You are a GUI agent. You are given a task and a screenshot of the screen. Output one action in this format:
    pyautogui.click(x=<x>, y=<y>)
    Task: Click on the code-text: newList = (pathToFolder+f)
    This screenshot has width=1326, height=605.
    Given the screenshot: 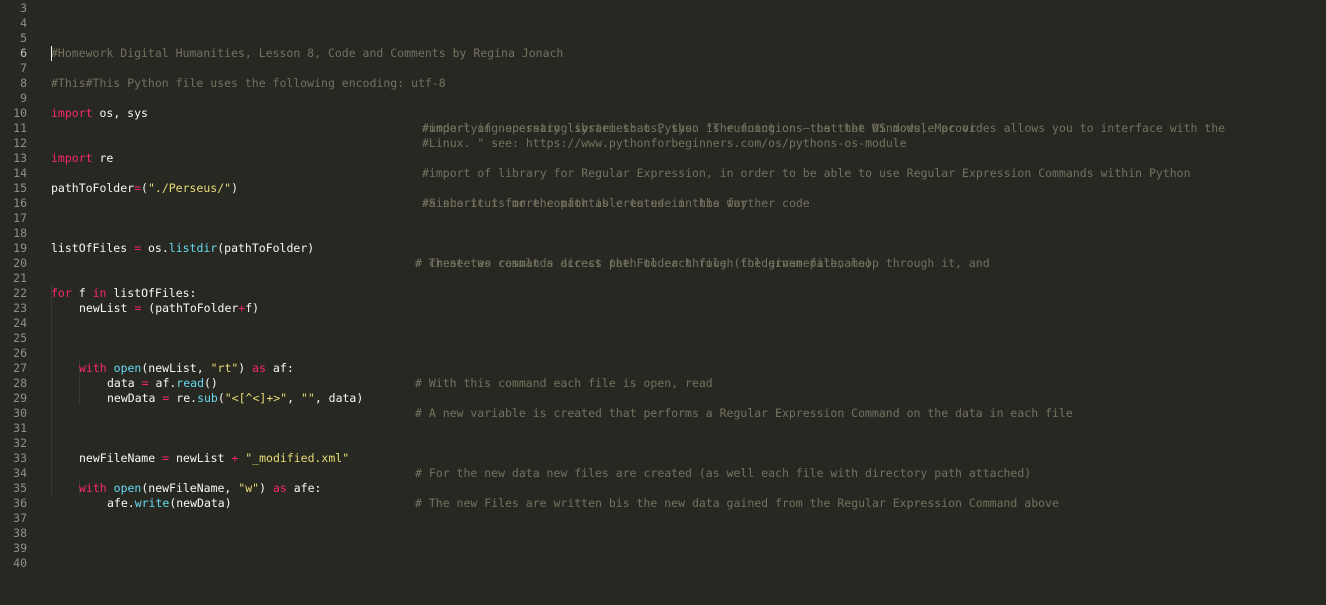 What is the action you would take?
    pyautogui.click(x=169, y=308)
    